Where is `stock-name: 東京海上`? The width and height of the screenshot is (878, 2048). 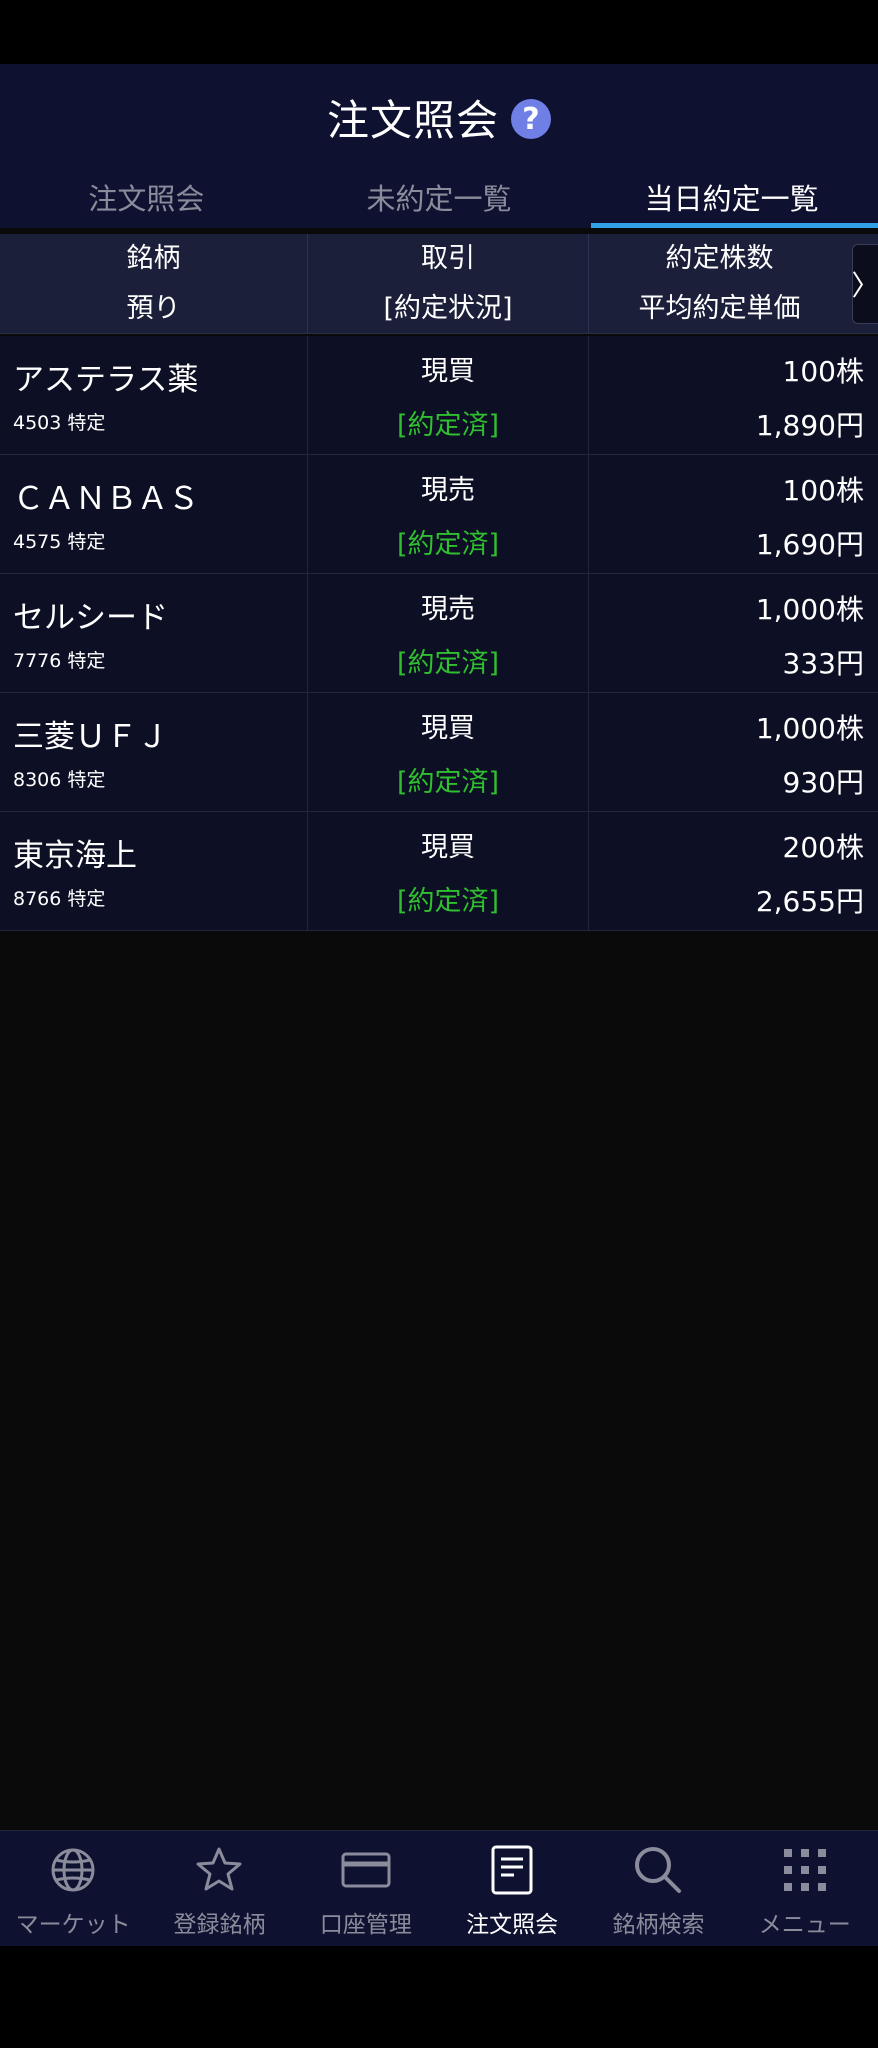 stock-name: 東京海上 is located at coordinates (75, 856).